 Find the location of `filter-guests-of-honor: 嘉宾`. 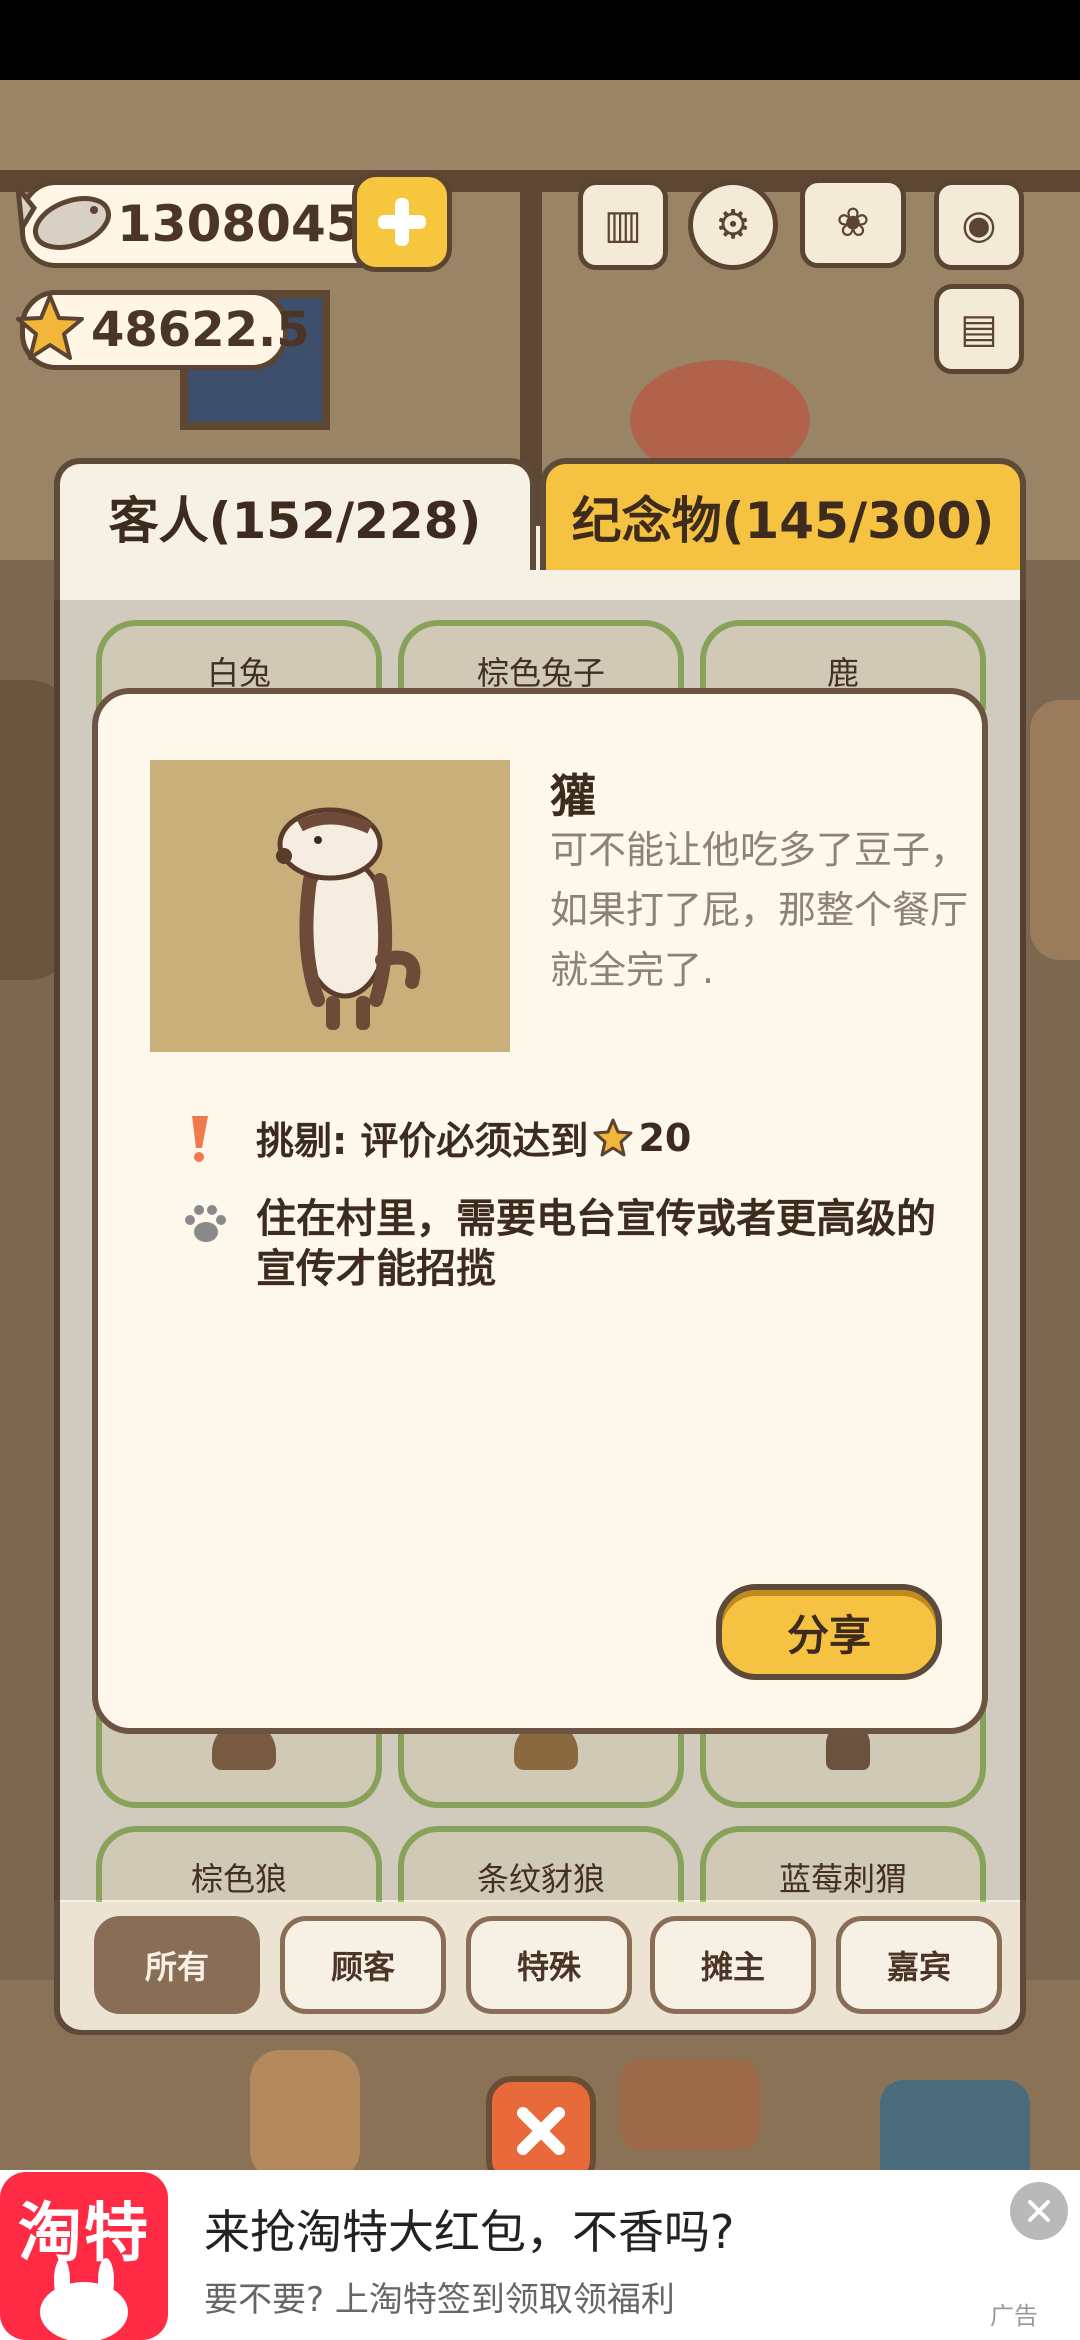

filter-guests-of-honor: 嘉宾 is located at coordinates (919, 1965).